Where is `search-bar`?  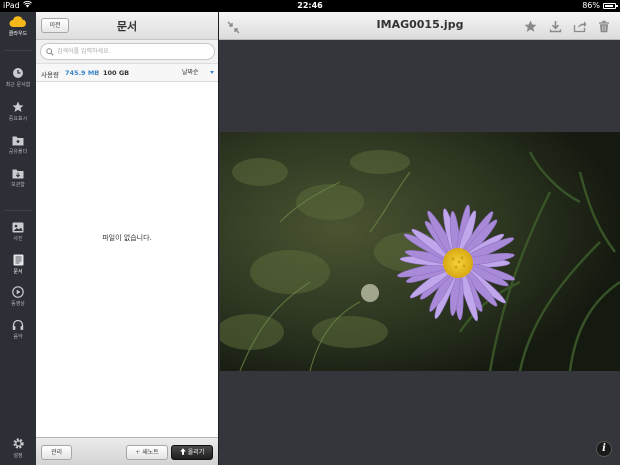 search-bar is located at coordinates (127, 52).